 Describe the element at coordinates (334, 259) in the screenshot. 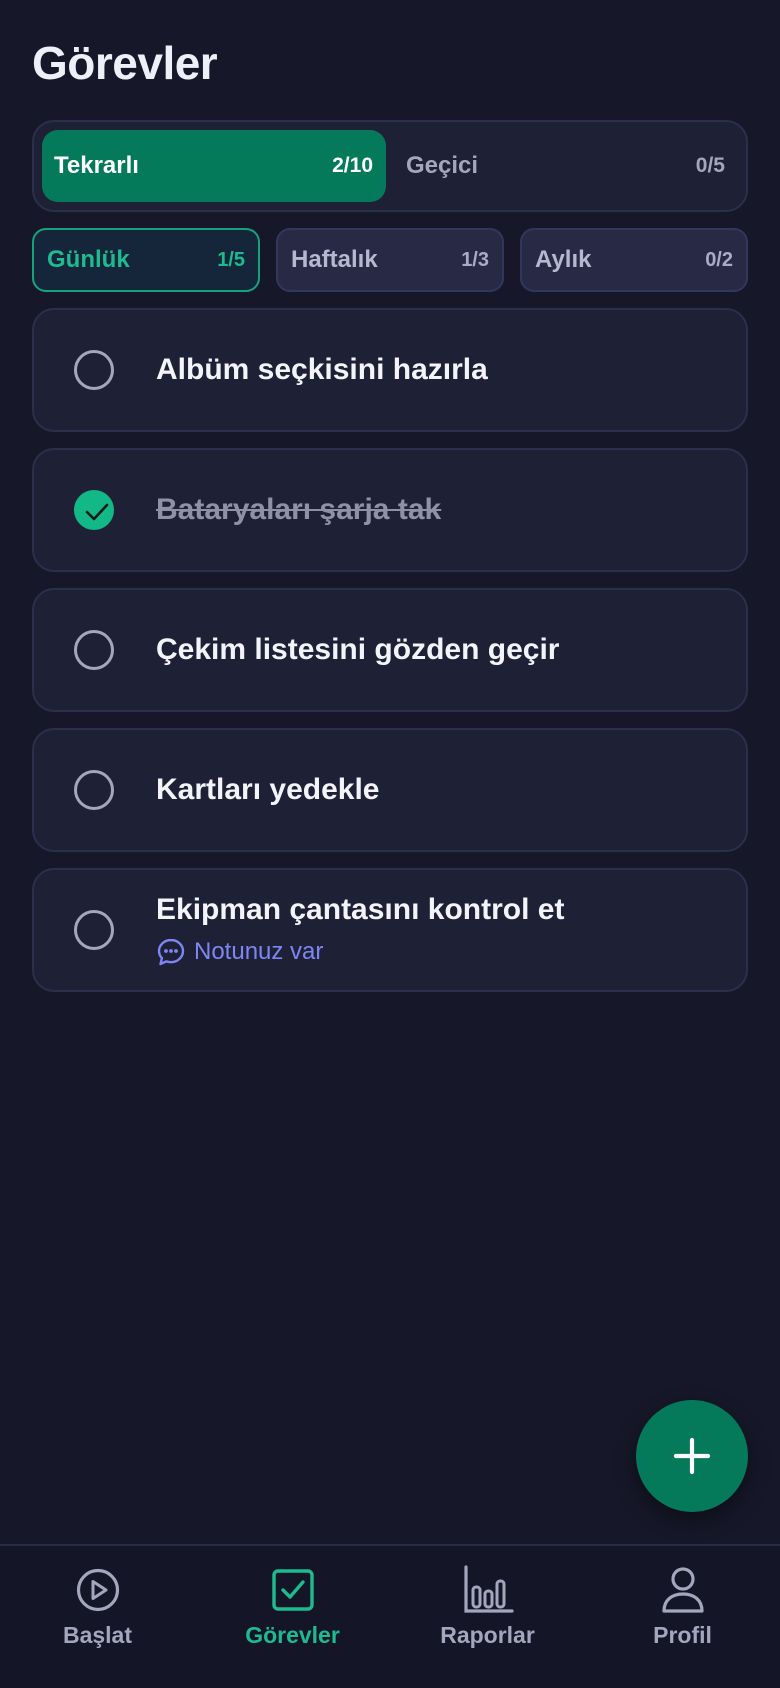

I see `filter-label: Haftalık` at that location.